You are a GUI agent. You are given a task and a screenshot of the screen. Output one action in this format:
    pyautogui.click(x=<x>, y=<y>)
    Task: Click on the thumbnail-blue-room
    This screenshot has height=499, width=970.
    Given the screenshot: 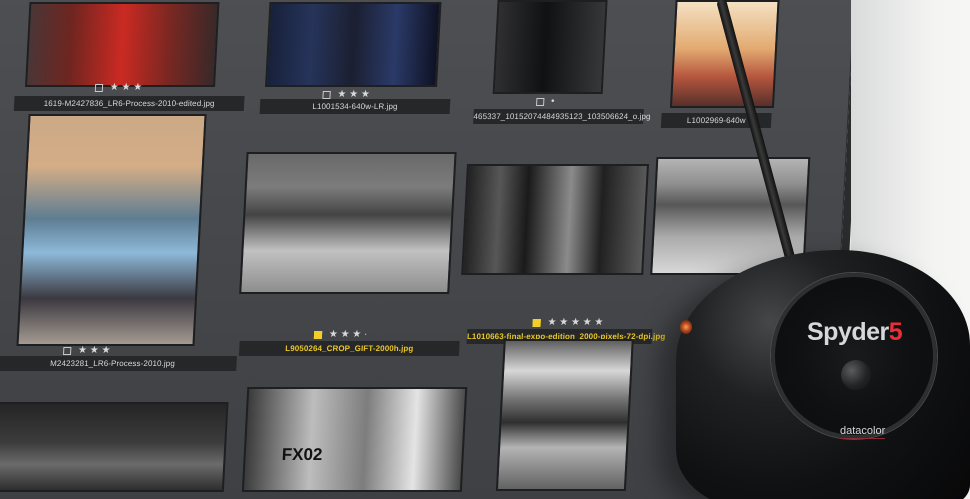 What is the action you would take?
    pyautogui.click(x=353, y=44)
    